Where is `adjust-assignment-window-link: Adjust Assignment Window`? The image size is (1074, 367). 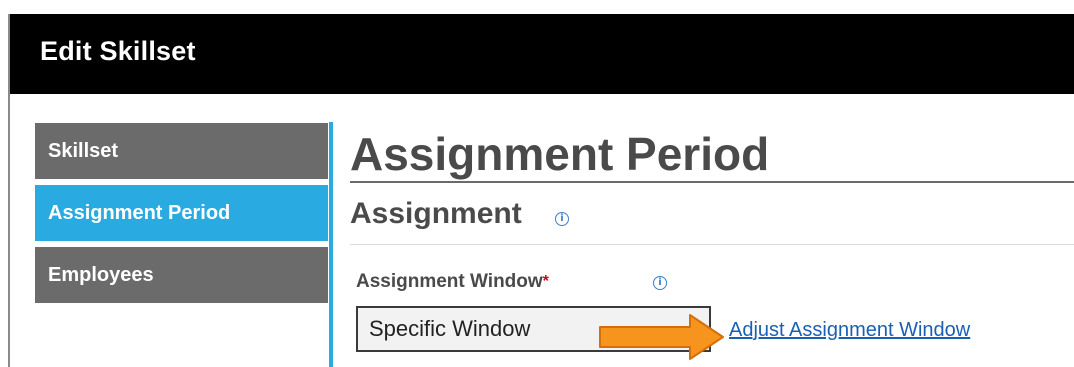
adjust-assignment-window-link: Adjust Assignment Window is located at coordinates (849, 330).